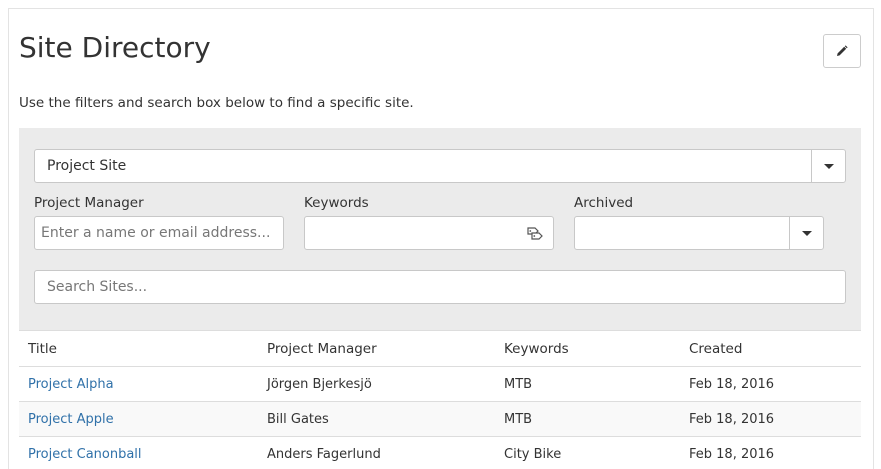 The height and width of the screenshot is (469, 881). What do you see at coordinates (138, 384) in the screenshot?
I see `cell-title: Project Alpha` at bounding box center [138, 384].